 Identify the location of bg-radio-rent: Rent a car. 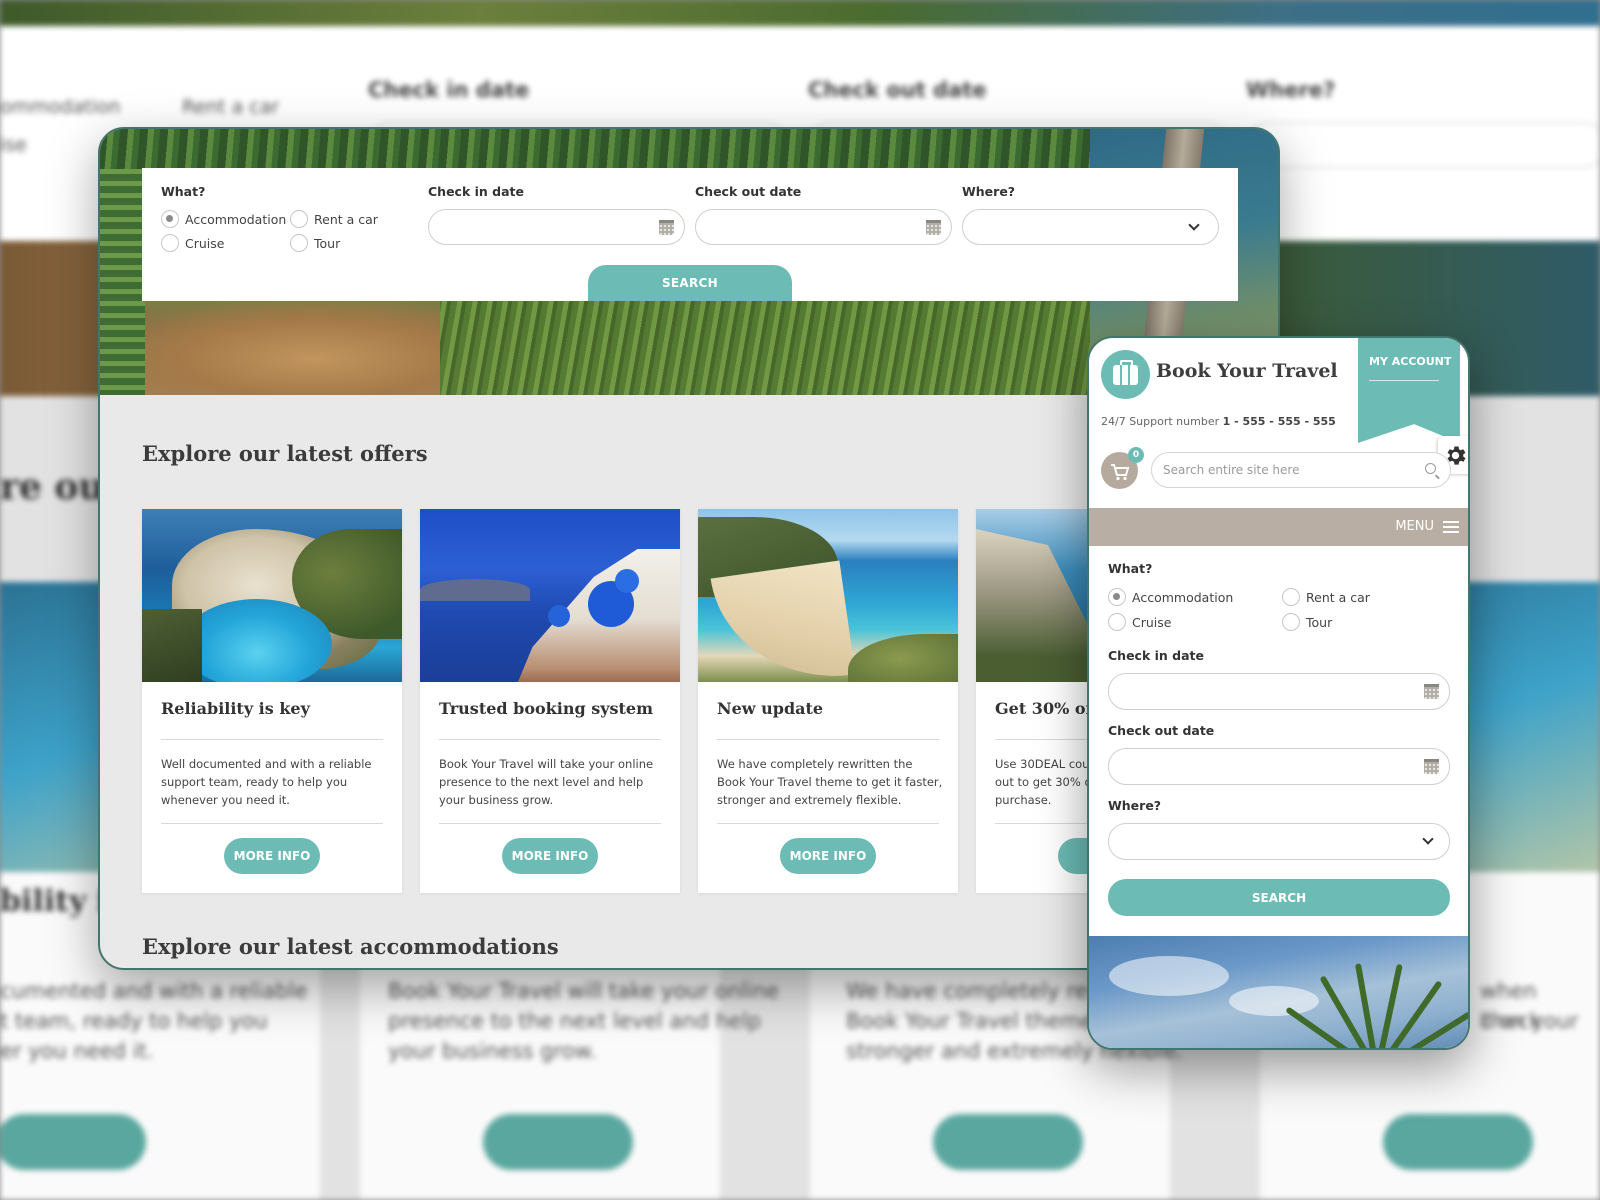
(231, 107).